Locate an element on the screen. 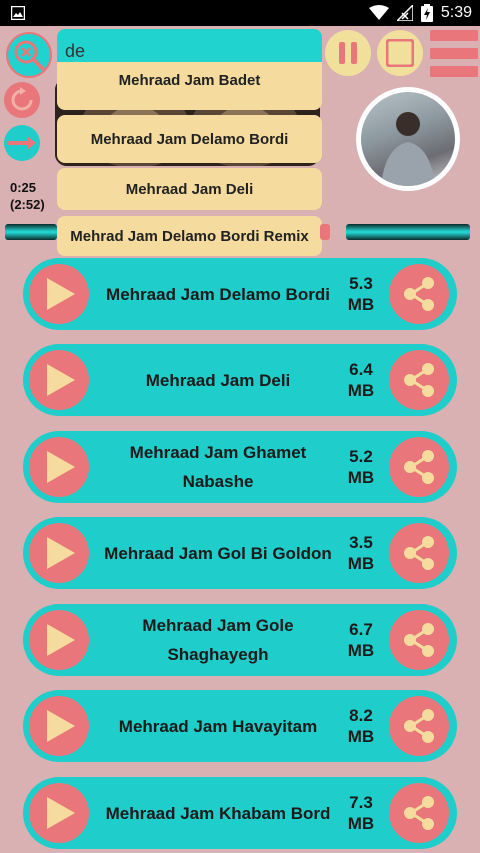 This screenshot has width=480, height=853. pause-icon is located at coordinates (348, 53).